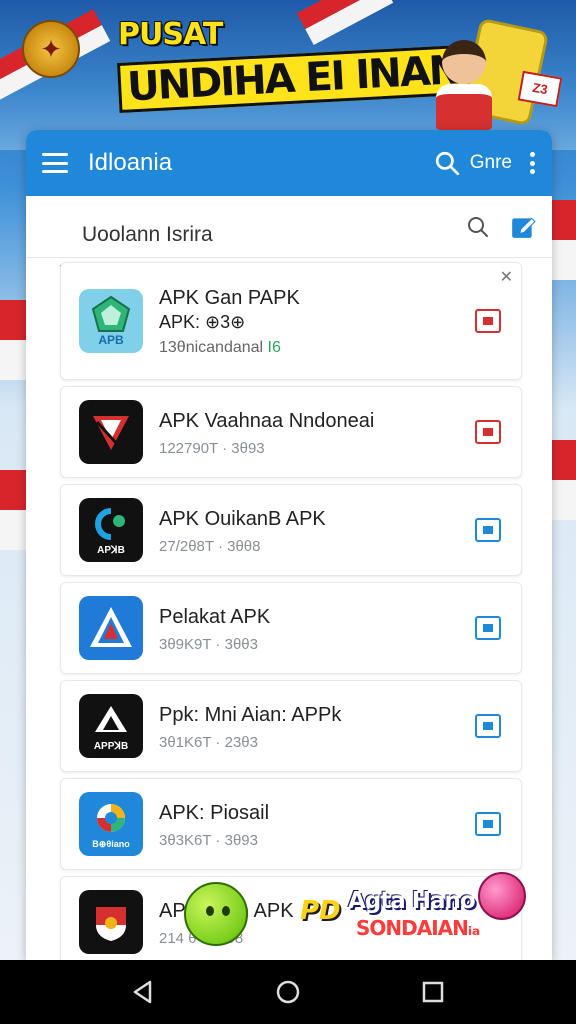 This screenshot has width=576, height=1024. I want to click on system-nav-bar, so click(288, 992).